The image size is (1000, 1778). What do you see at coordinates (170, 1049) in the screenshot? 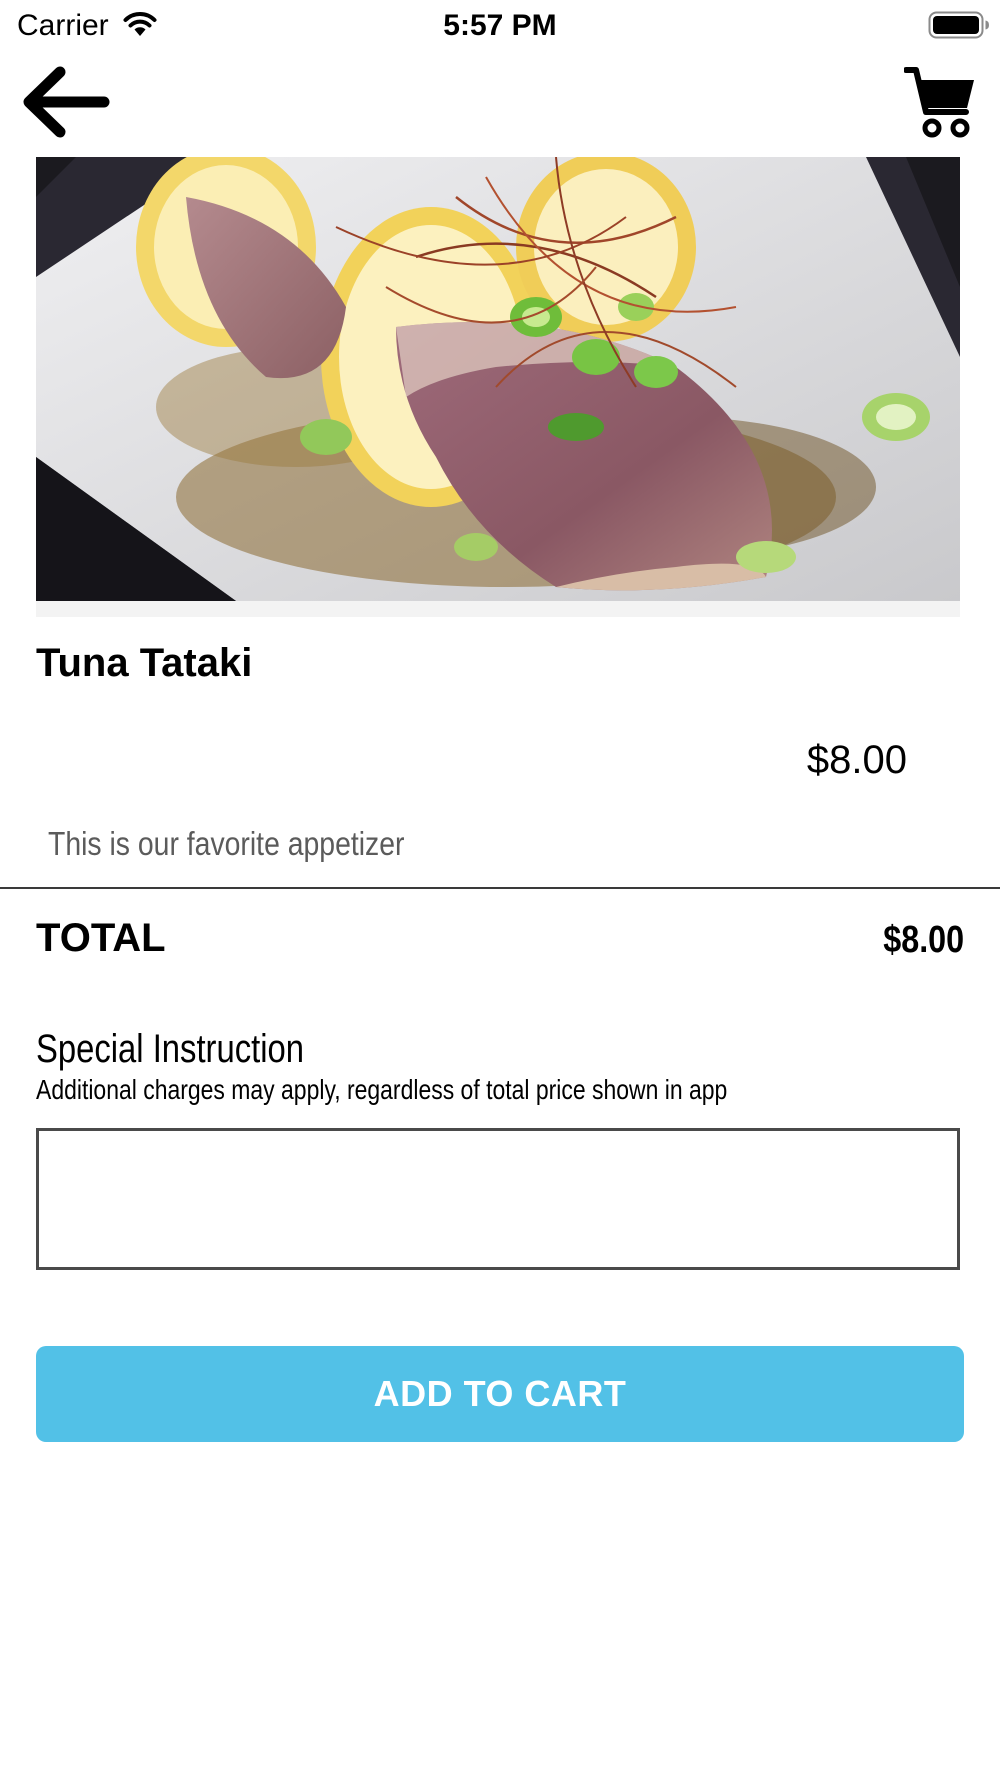
I see `special-instruction-title: Special Instruction` at bounding box center [170, 1049].